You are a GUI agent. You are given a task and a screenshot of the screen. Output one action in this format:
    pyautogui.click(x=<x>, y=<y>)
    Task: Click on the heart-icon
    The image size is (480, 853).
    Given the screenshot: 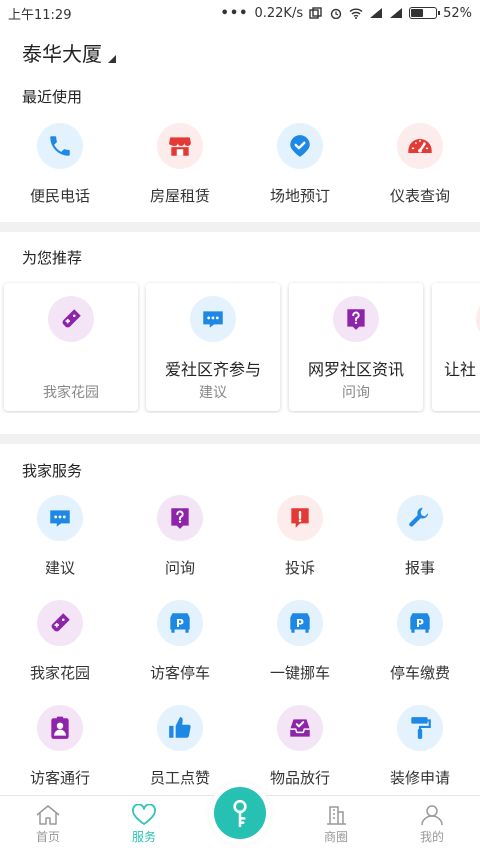 What is the action you would take?
    pyautogui.click(x=144, y=814)
    